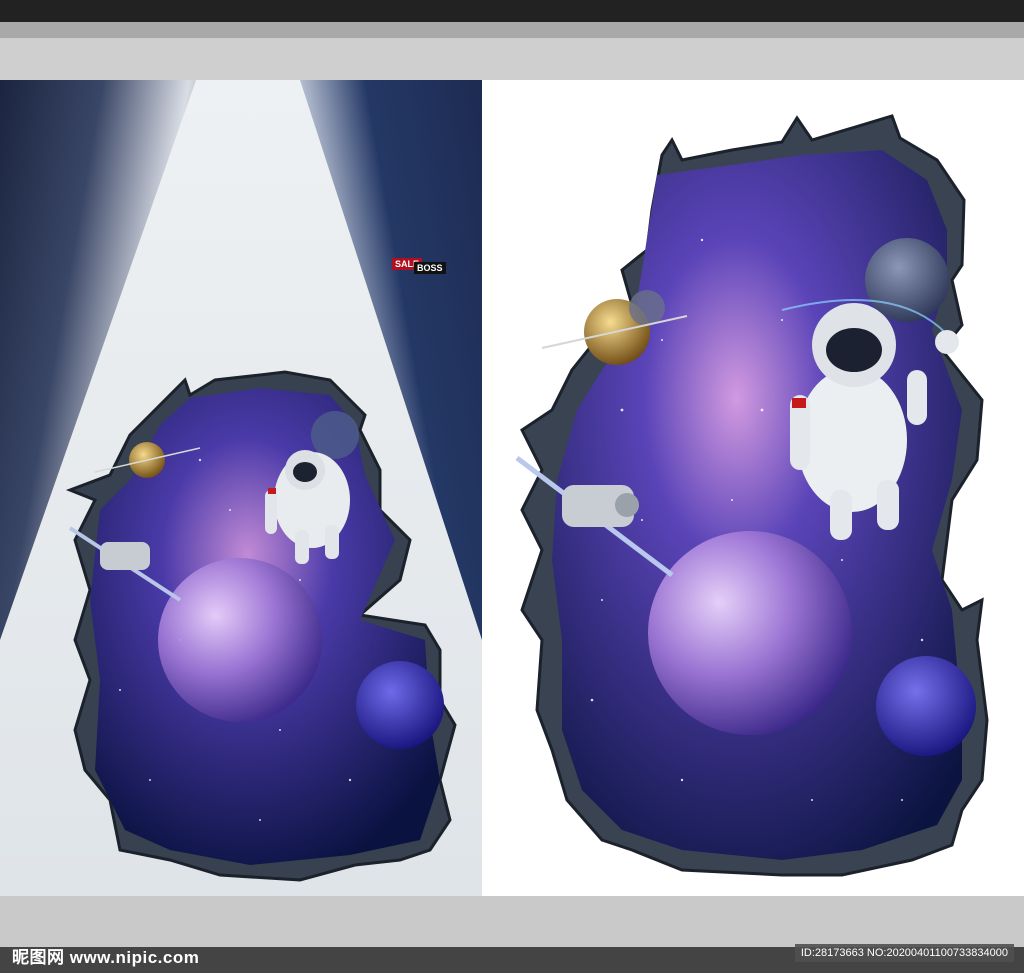 This screenshot has height=973, width=1024. Describe the element at coordinates (512, 11) in the screenshot. I see `top-bar` at that location.